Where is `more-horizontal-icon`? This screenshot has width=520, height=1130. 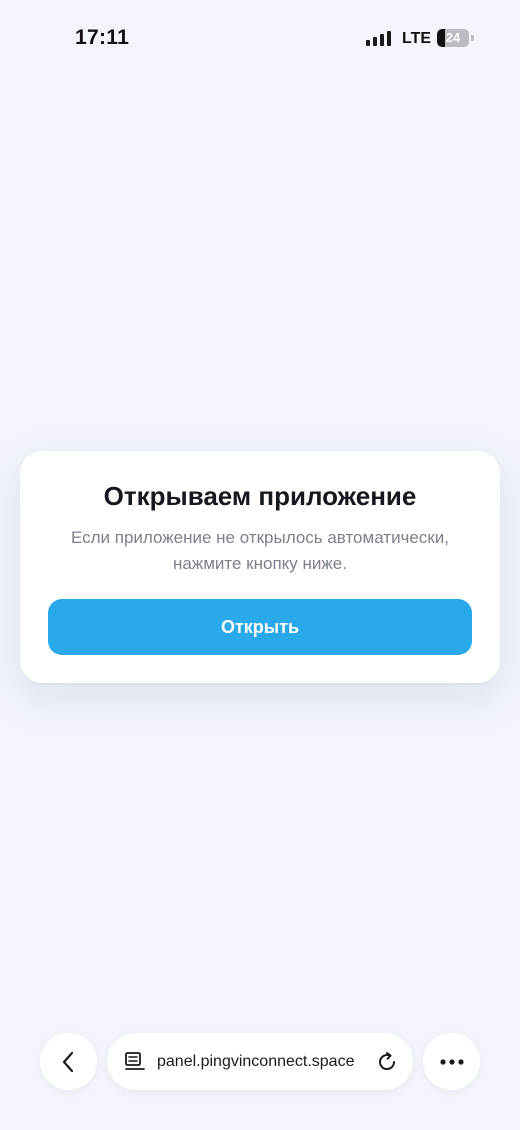 more-horizontal-icon is located at coordinates (451, 1061).